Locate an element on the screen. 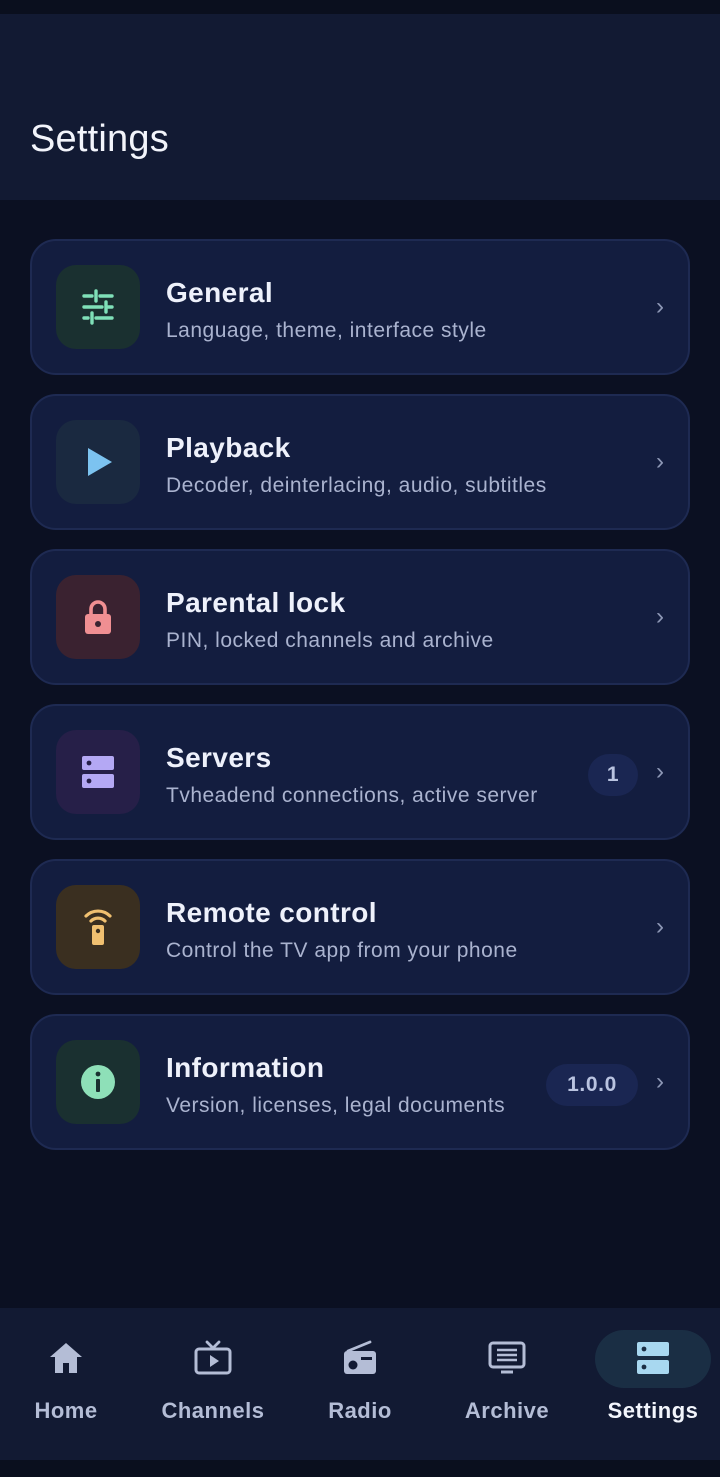  remote-icon is located at coordinates (98, 927).